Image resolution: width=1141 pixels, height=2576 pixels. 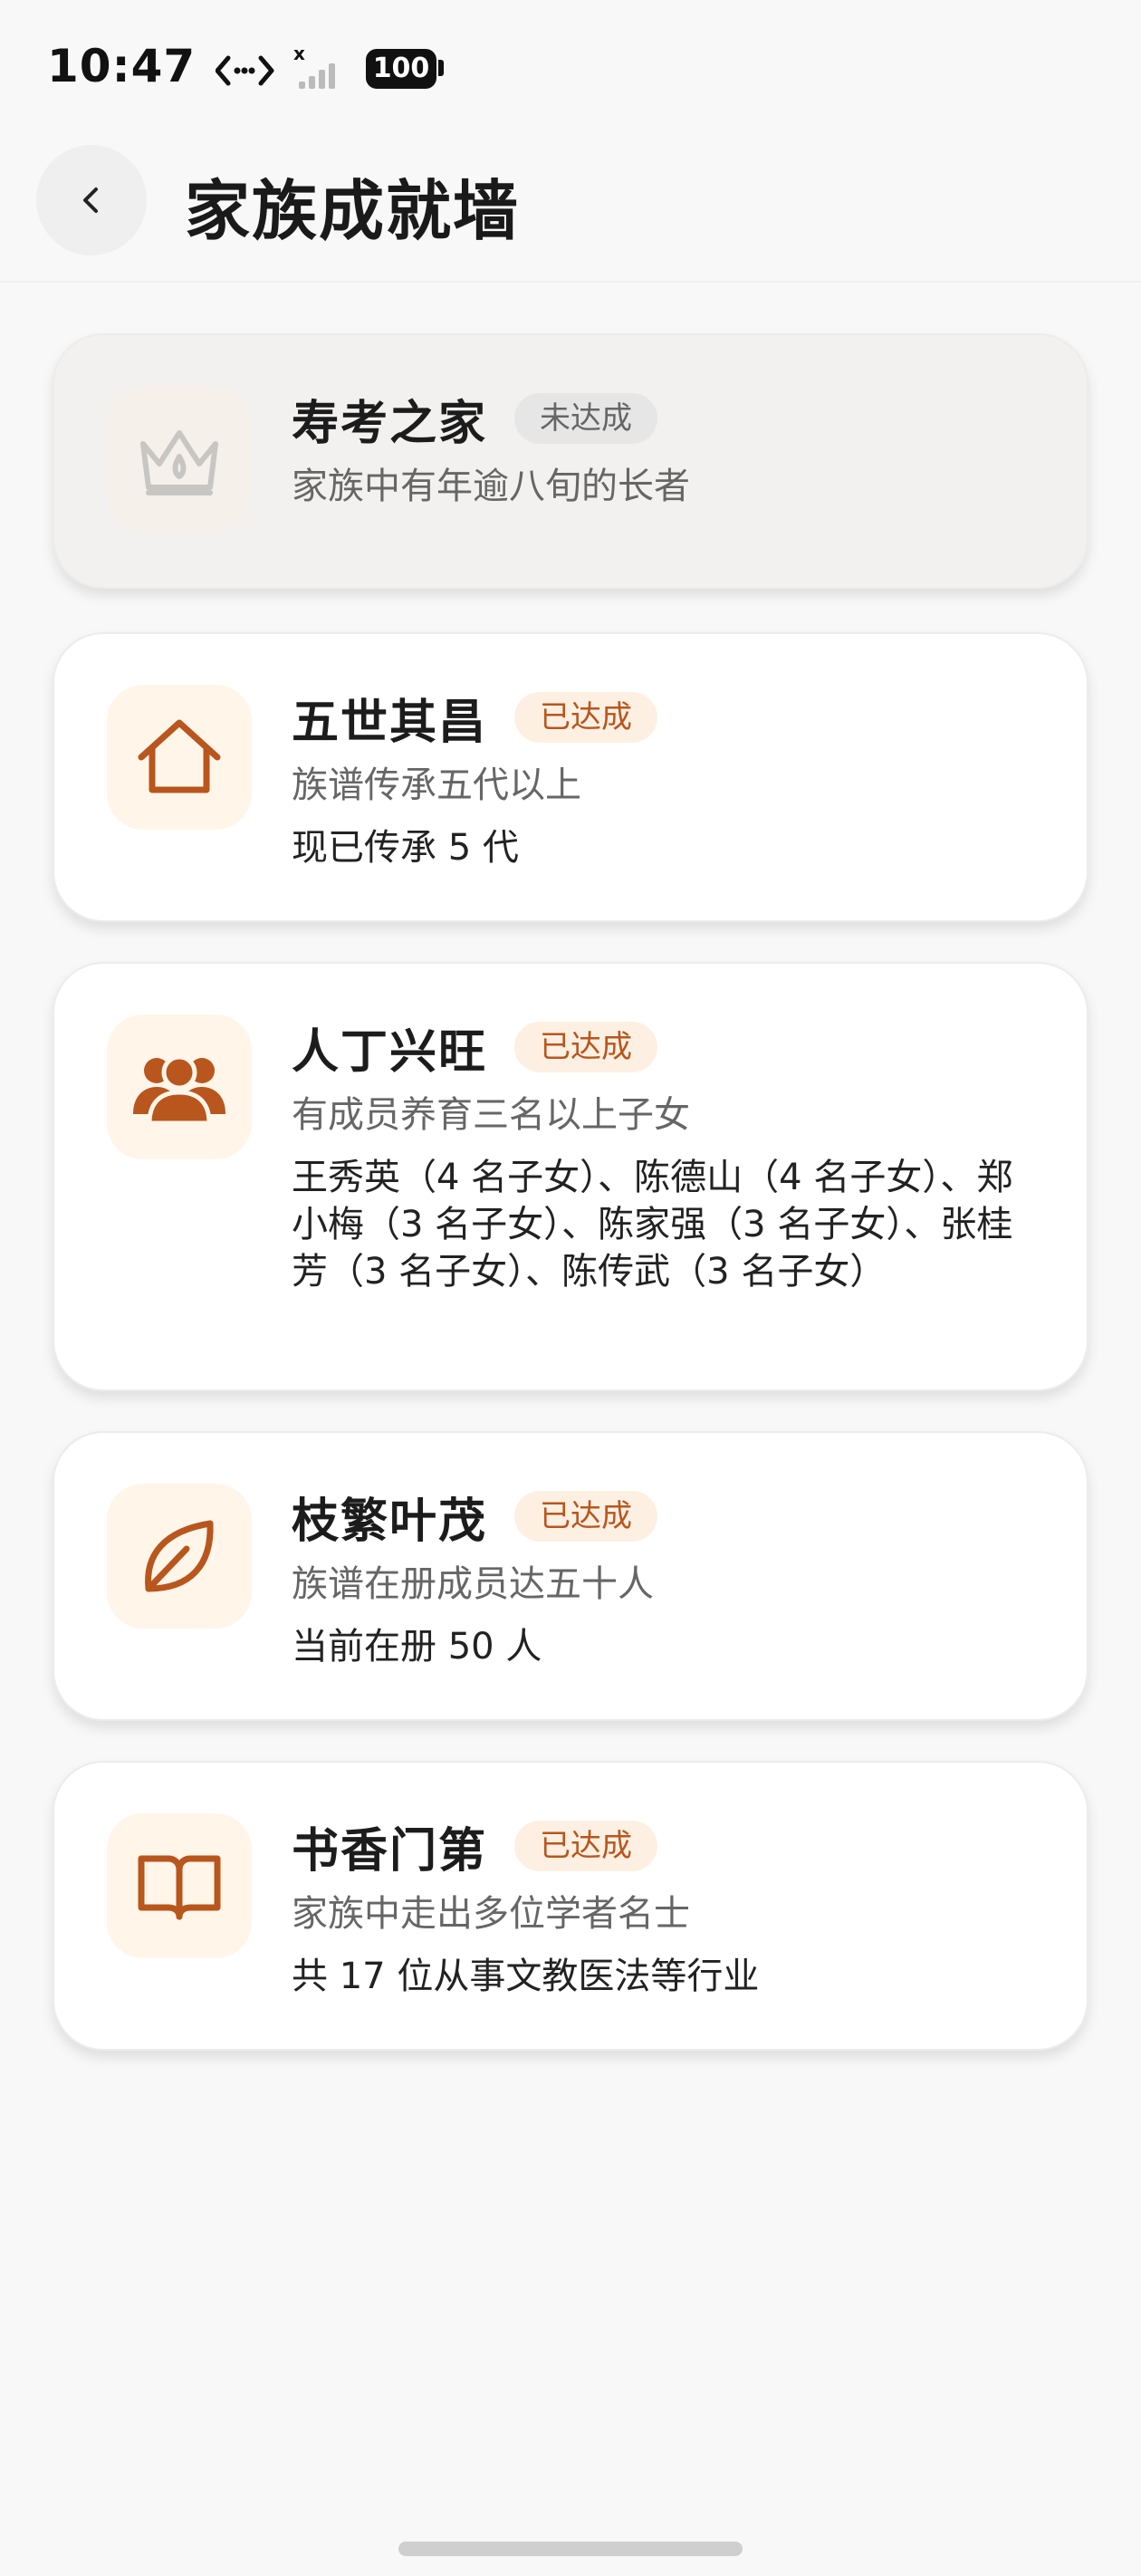 I want to click on house-icon, so click(x=179, y=756).